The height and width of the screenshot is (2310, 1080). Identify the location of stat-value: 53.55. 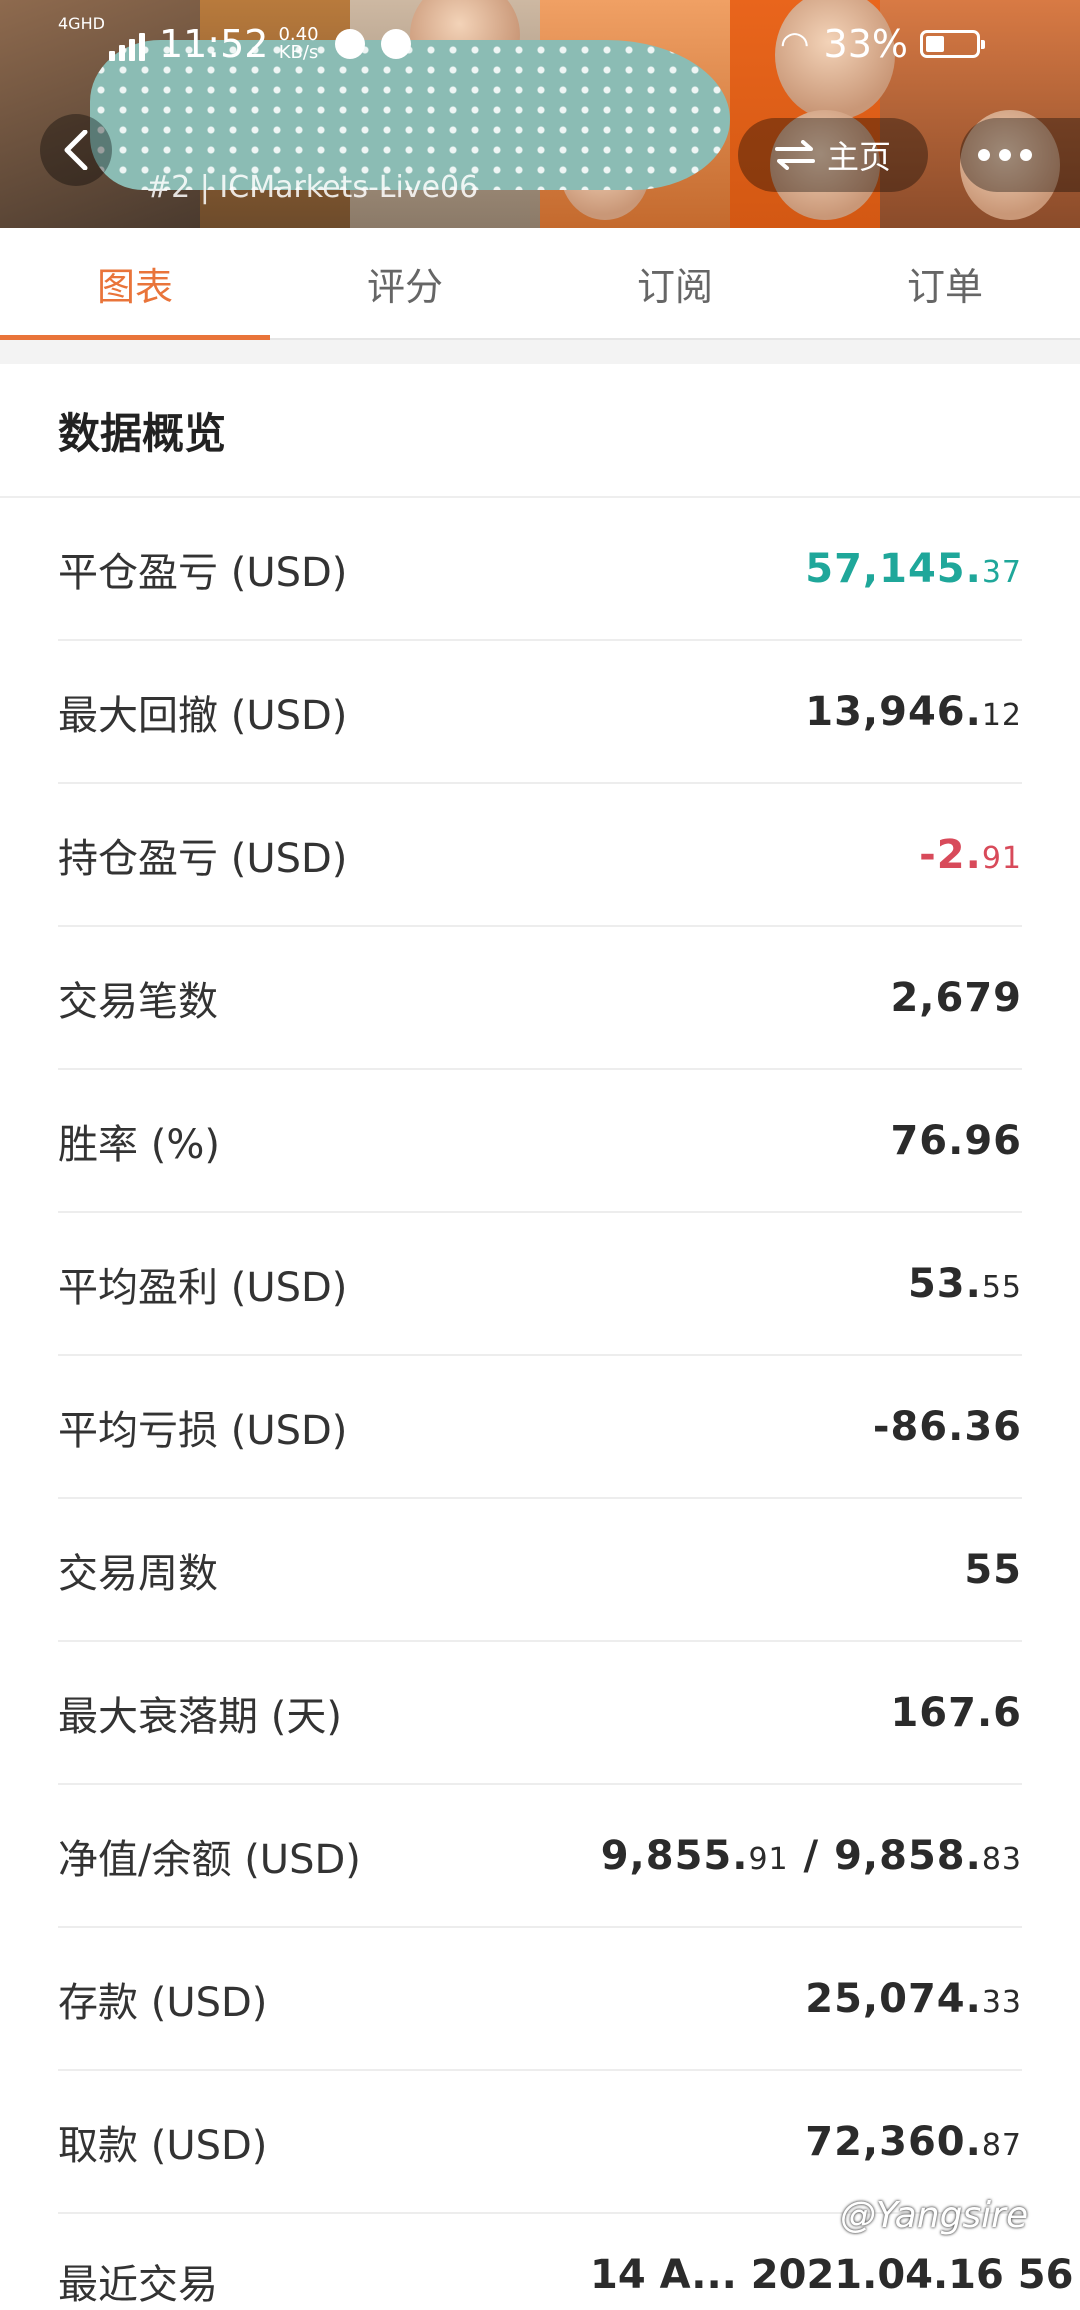
(964, 1283).